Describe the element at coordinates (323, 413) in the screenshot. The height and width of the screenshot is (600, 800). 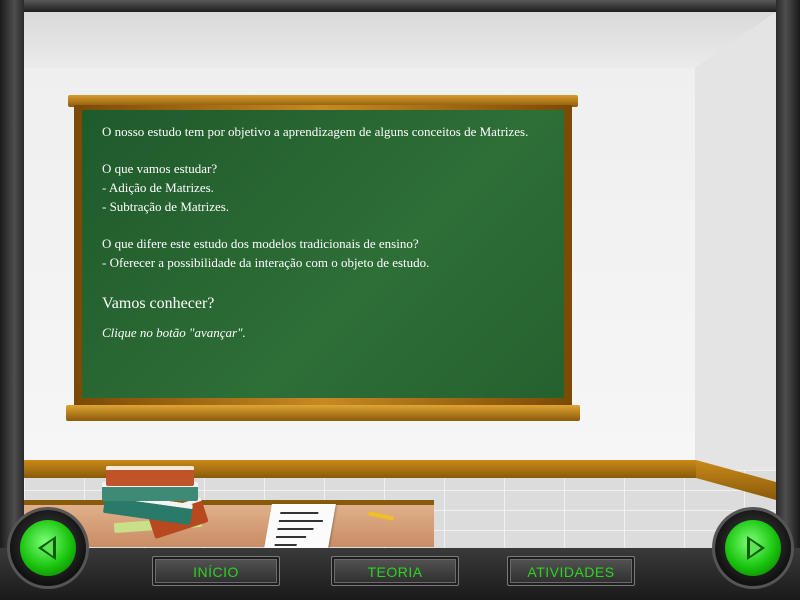
I see `blackboard-chalk-tray` at that location.